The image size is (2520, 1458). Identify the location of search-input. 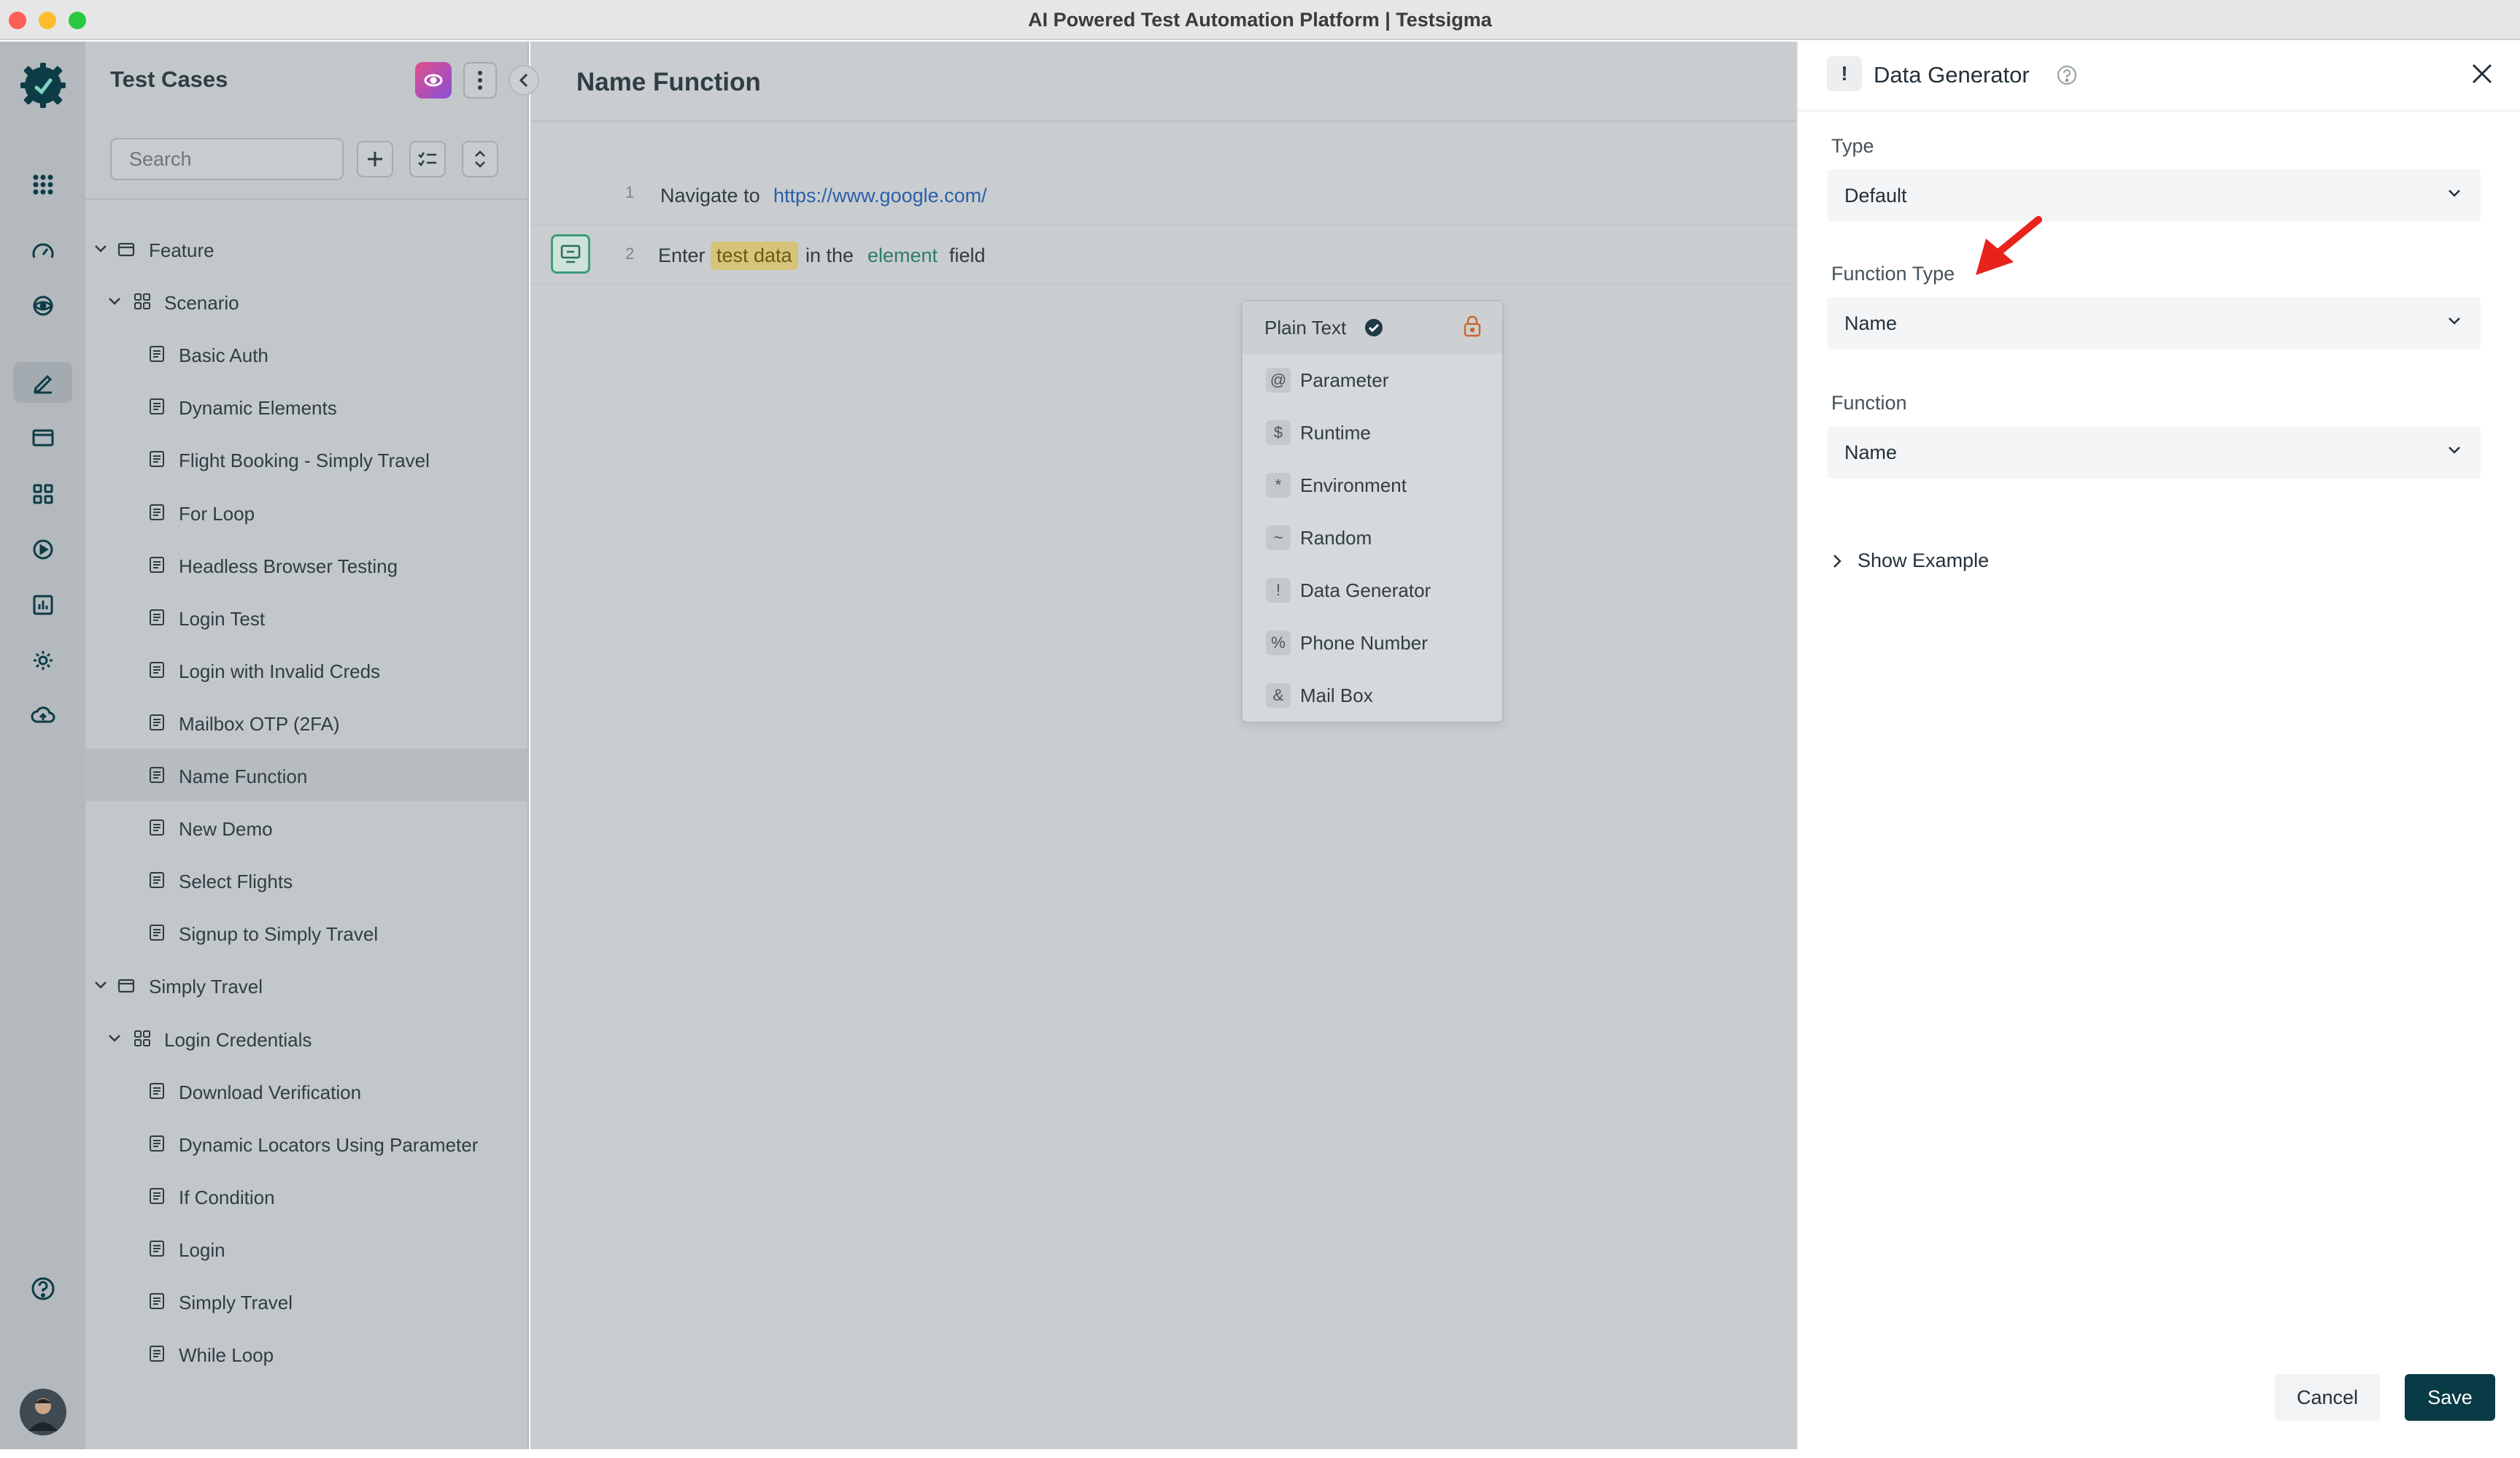
(227, 159).